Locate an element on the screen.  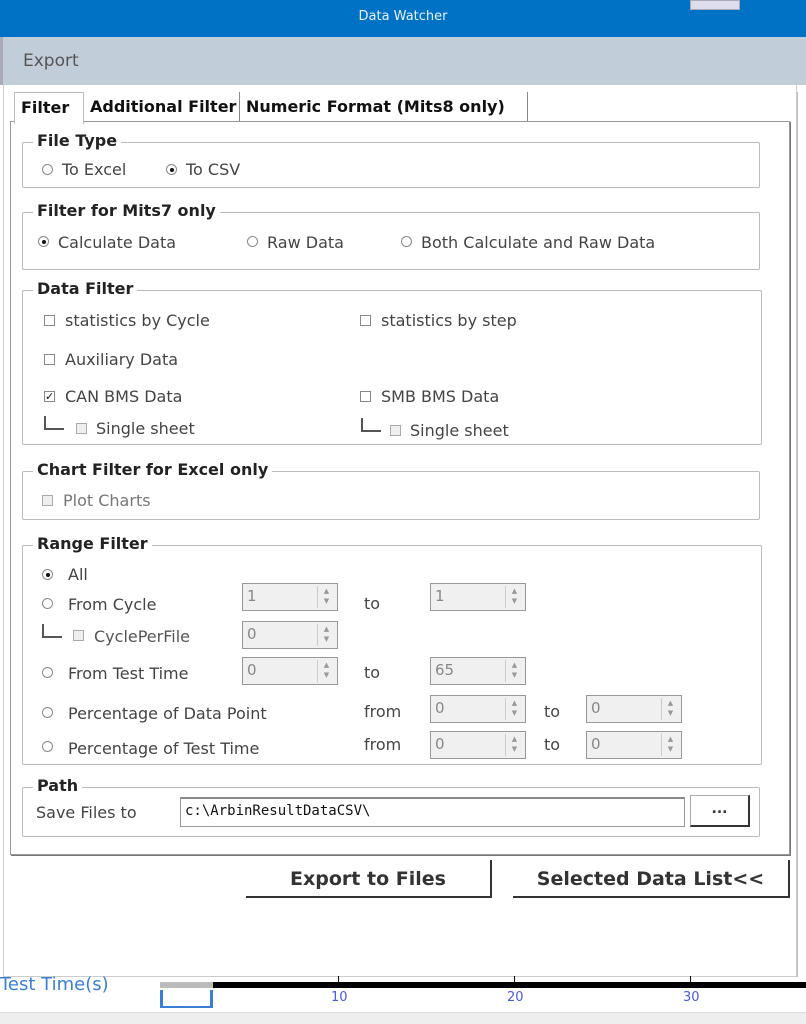
pct-data-point-label: Percentage of Data Point is located at coordinates (167, 713).